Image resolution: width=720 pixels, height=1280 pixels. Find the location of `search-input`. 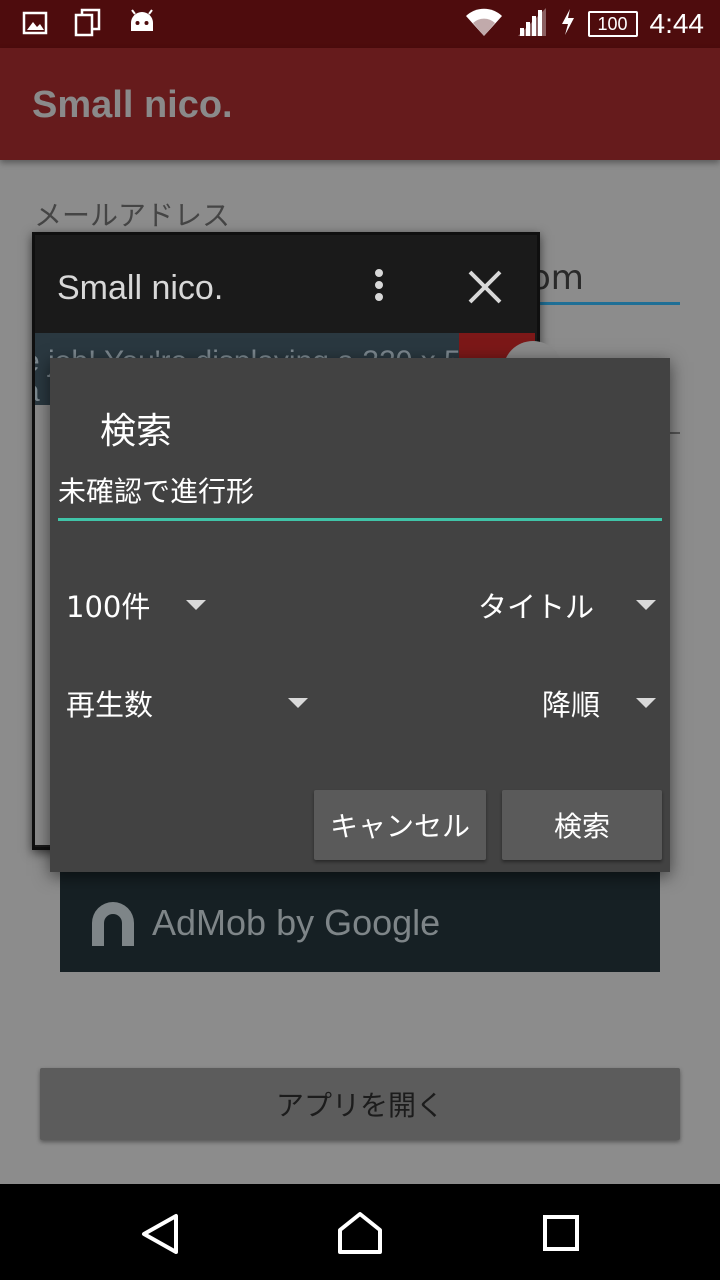

search-input is located at coordinates (360, 494).